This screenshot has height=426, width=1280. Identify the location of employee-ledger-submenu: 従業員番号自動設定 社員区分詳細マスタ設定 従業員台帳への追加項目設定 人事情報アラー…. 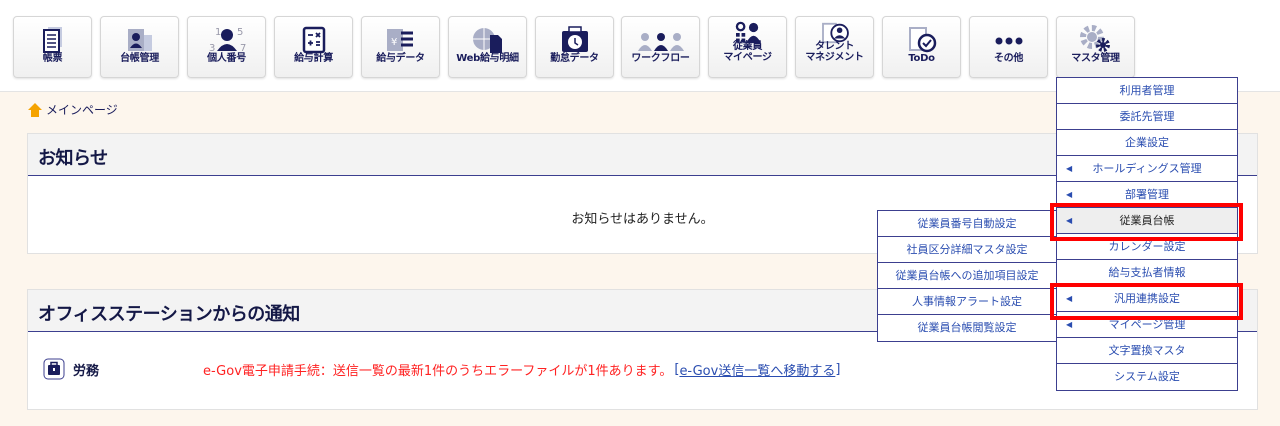
(967, 276).